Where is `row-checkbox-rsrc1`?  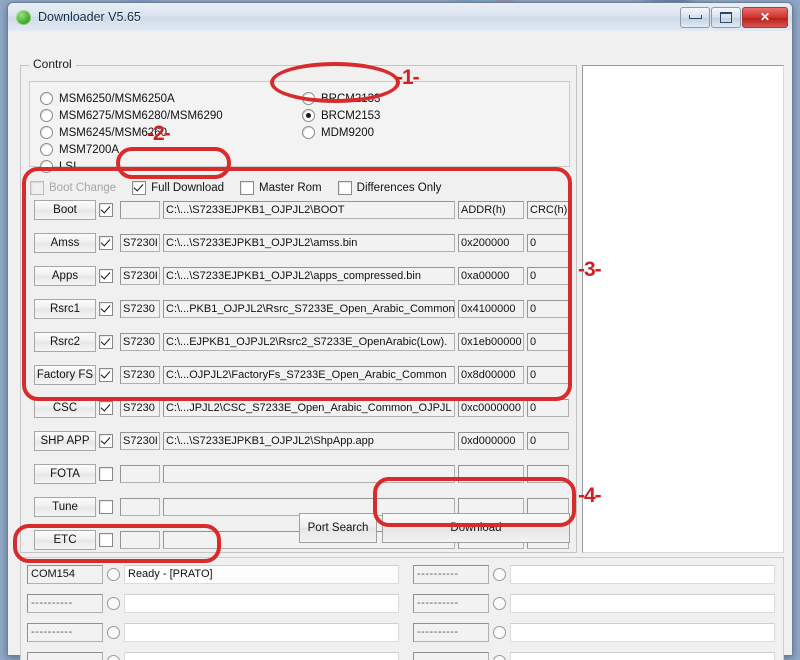 row-checkbox-rsrc1 is located at coordinates (108, 309).